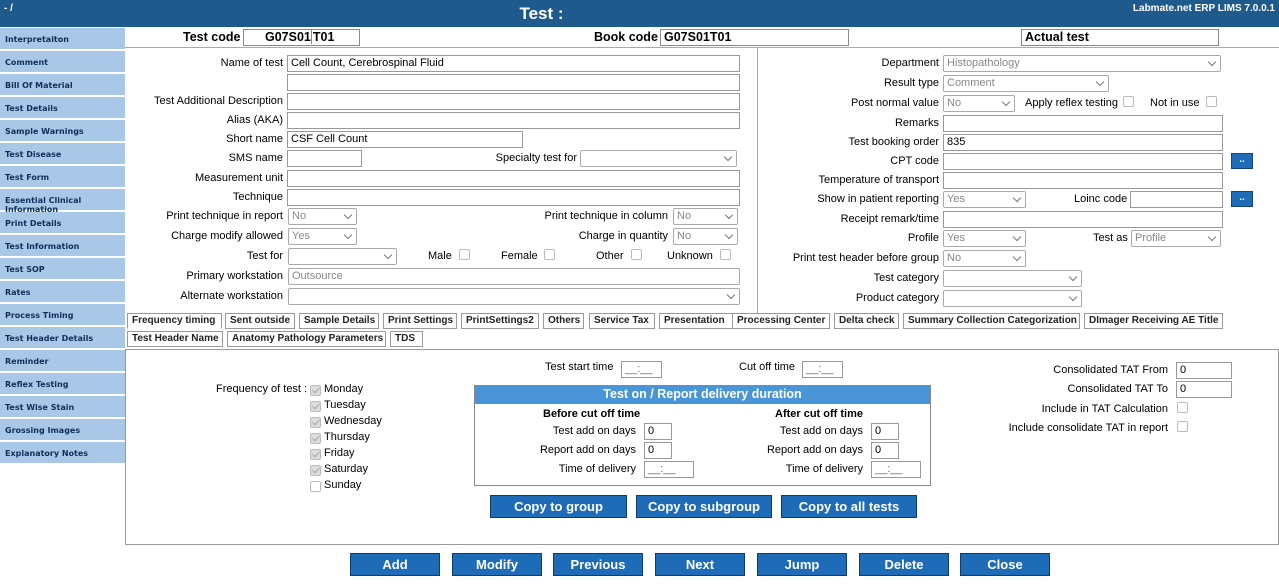 The image size is (1279, 586). Describe the element at coordinates (62, 245) in the screenshot. I see `sidebar-item: Test Information` at that location.